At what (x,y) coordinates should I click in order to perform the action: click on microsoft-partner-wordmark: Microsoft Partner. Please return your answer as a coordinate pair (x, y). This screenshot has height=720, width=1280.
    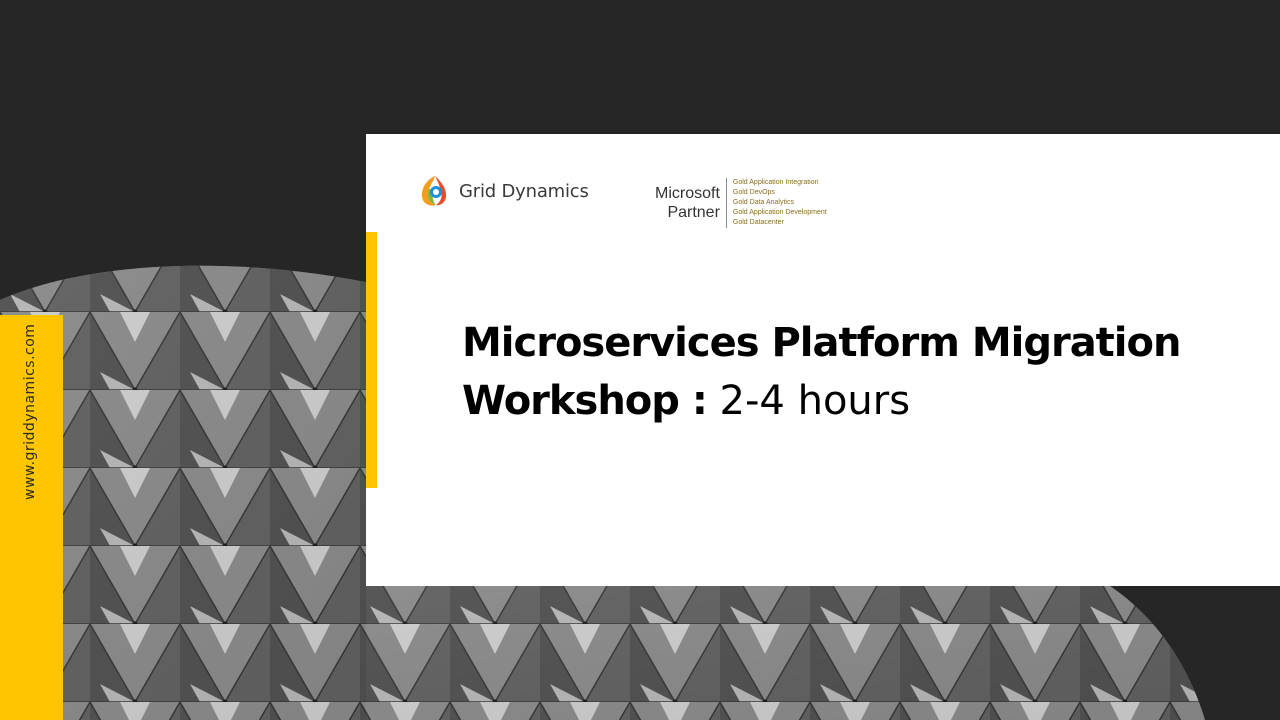
    Looking at the image, I should click on (690, 203).